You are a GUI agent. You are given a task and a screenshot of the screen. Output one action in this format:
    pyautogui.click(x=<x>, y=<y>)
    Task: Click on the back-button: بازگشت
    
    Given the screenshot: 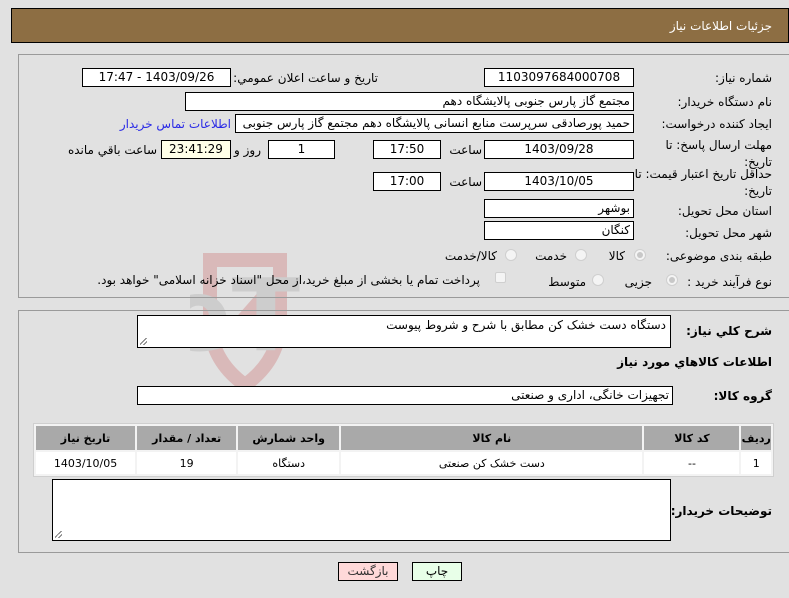 What is the action you would take?
    pyautogui.click(x=368, y=571)
    